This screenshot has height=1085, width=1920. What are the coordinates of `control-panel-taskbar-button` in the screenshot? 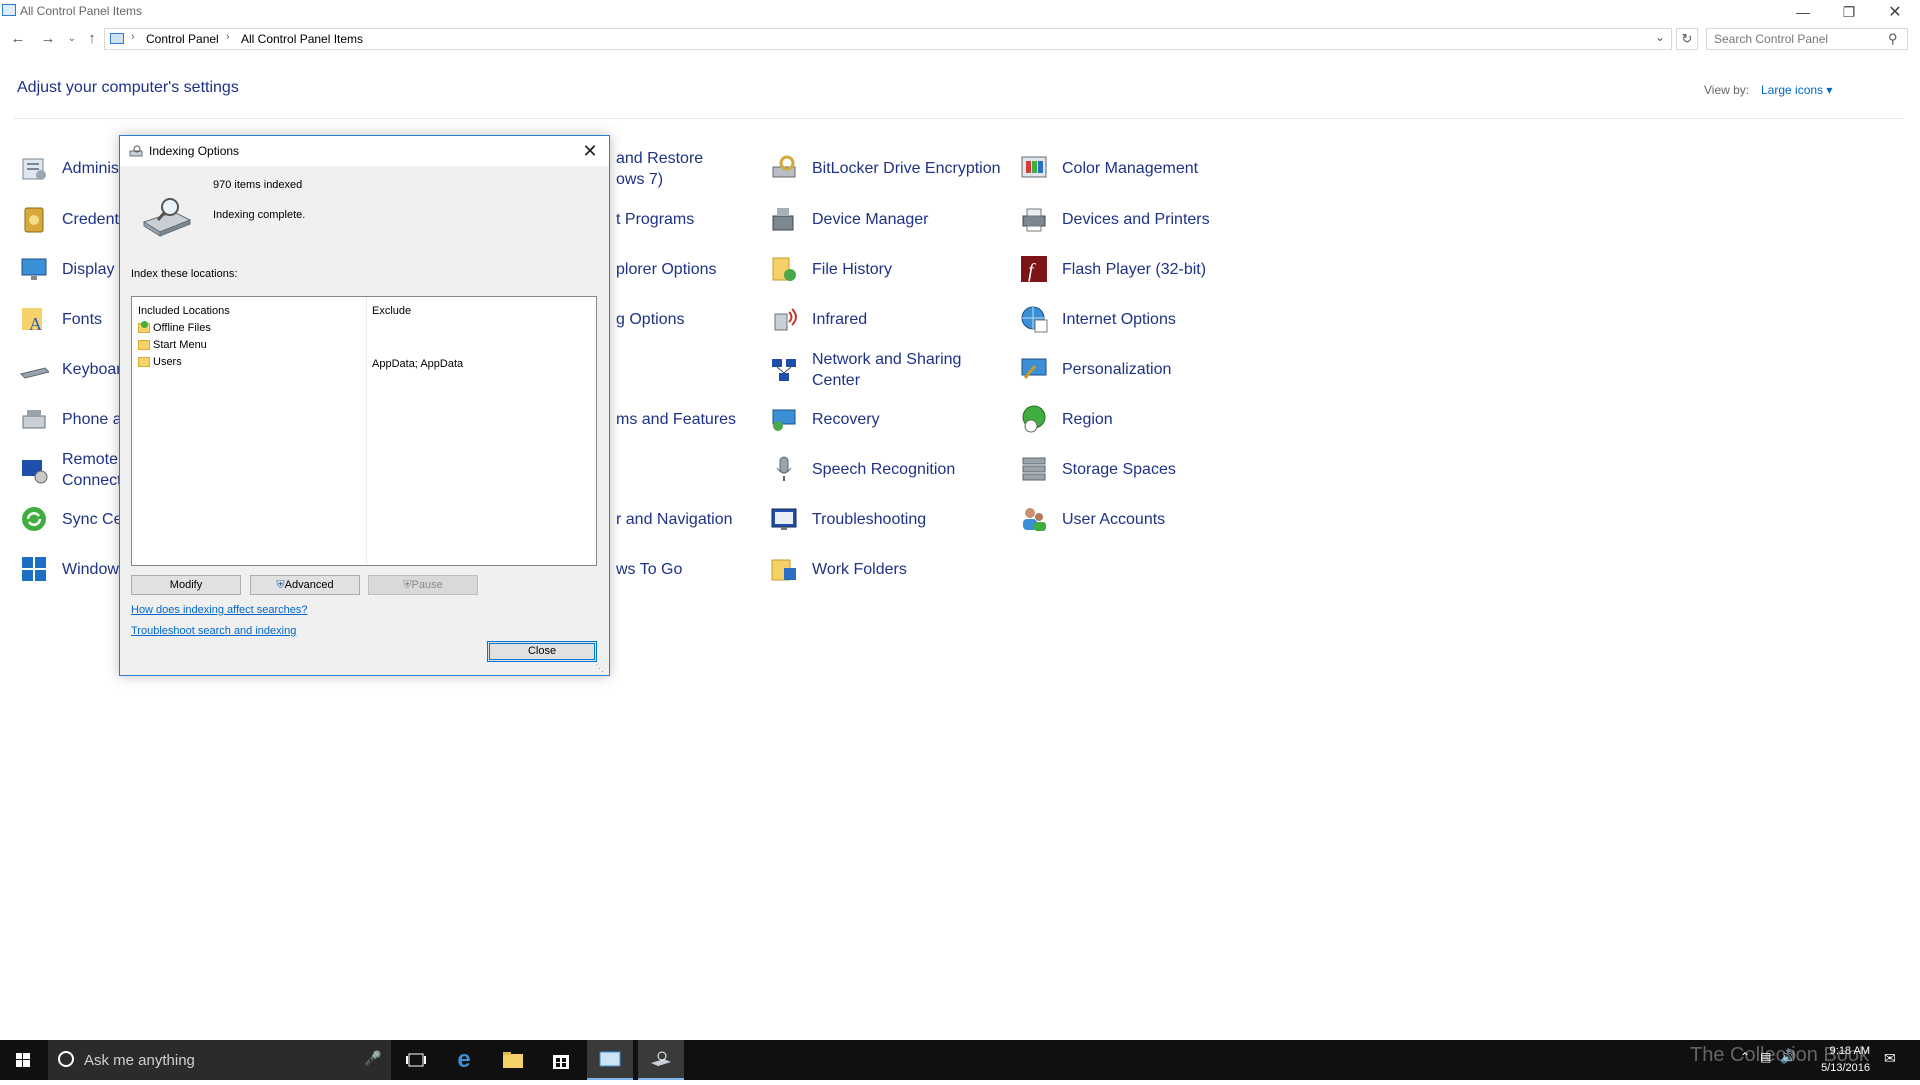 It's located at (610, 1060).